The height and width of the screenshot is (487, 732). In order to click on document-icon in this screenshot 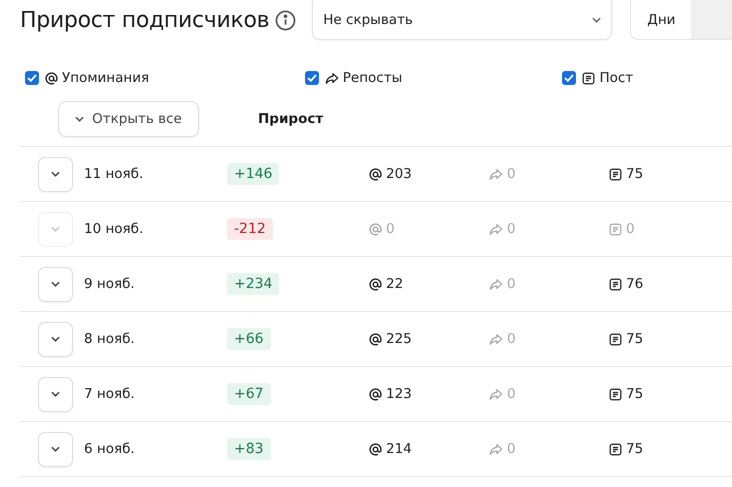, I will do `click(589, 78)`.